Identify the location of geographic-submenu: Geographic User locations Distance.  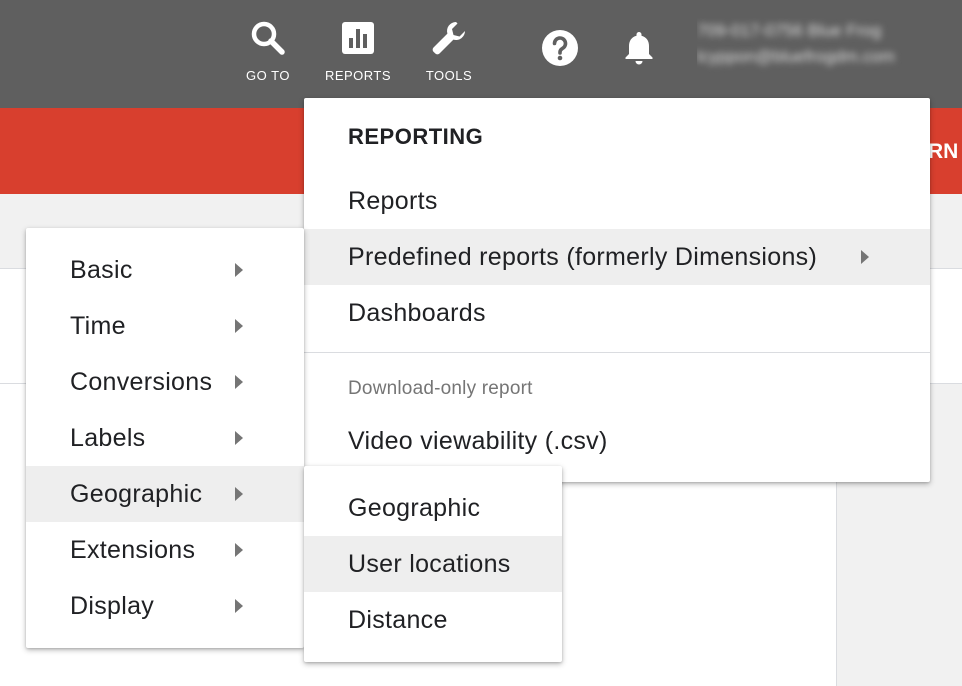
(433, 564).